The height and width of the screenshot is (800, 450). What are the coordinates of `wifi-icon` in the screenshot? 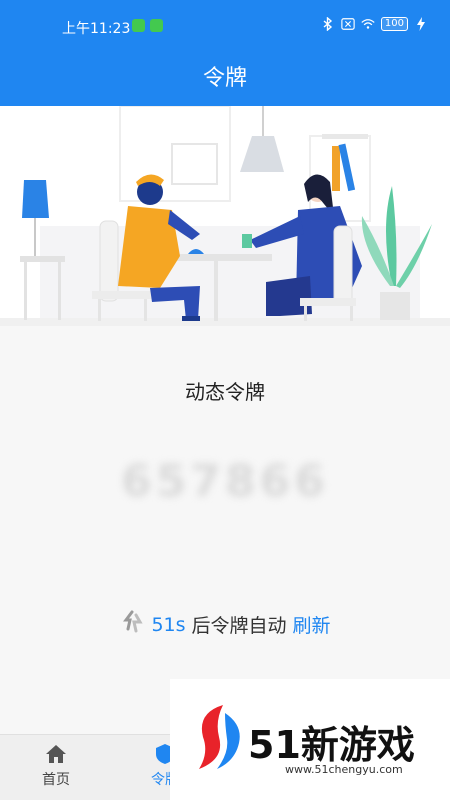 It's located at (368, 24).